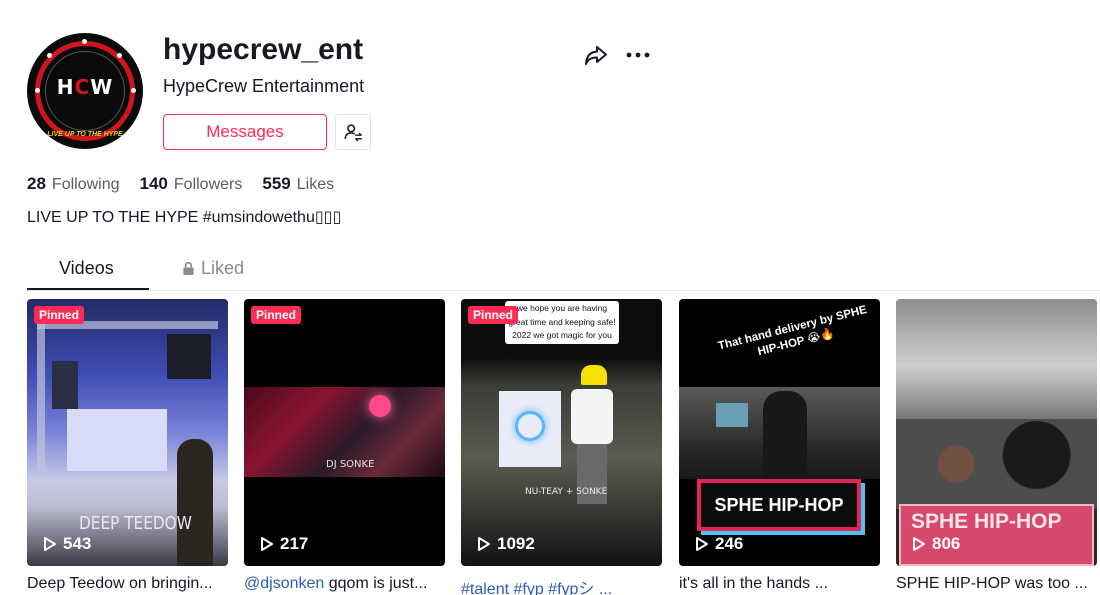  What do you see at coordinates (85, 87) in the screenshot?
I see `avatar-monogram: HCW` at bounding box center [85, 87].